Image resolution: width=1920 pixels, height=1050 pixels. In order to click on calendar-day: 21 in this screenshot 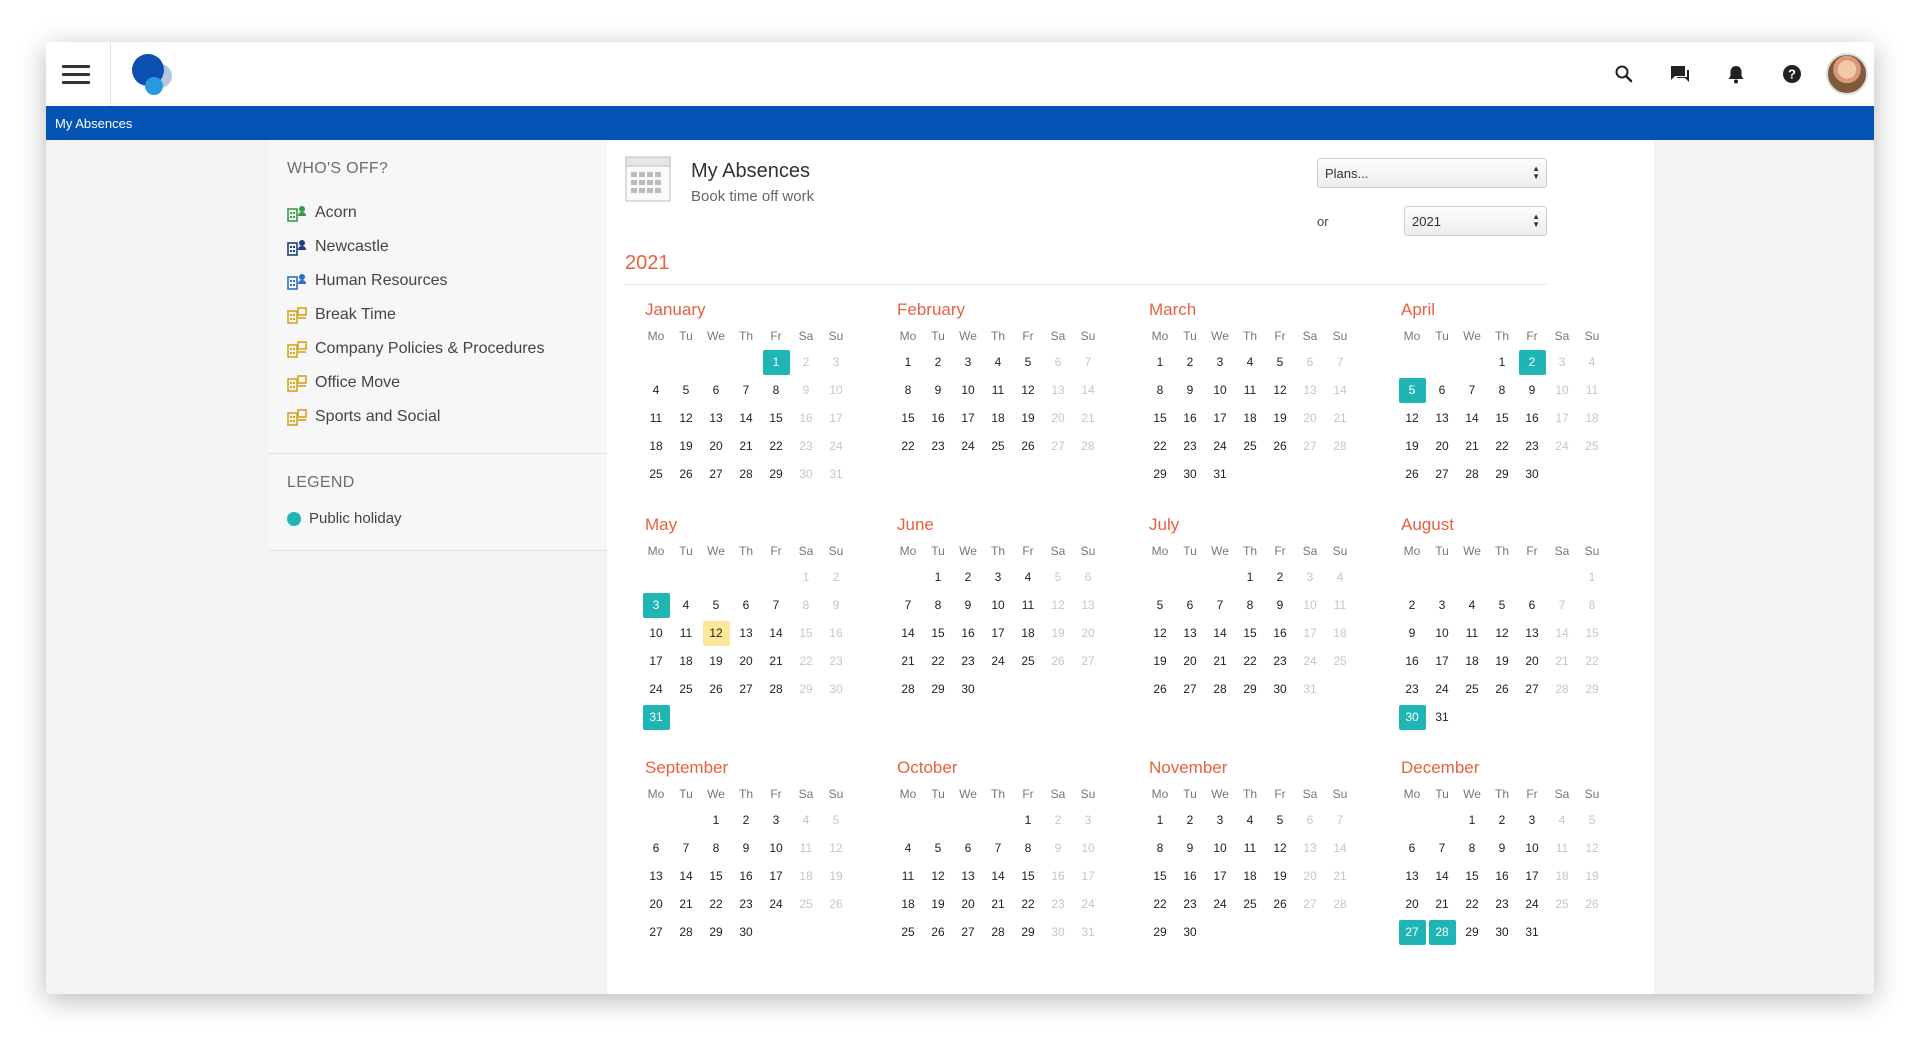, I will do `click(686, 904)`.